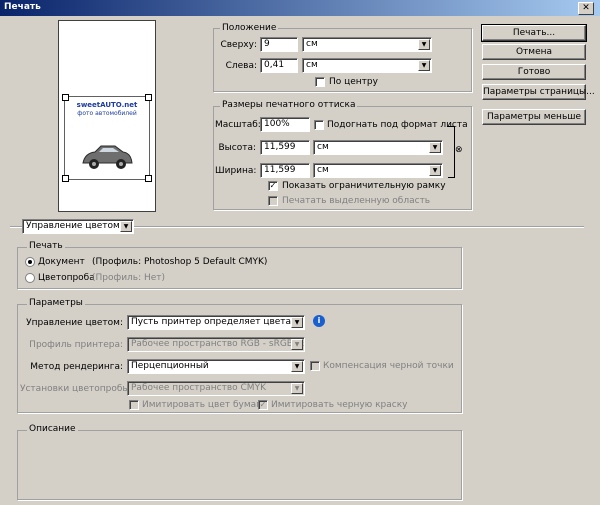 This screenshot has width=600, height=505. What do you see at coordinates (397, 125) in the screenshot?
I see `fit-media-label: Подогнать под формат листа` at bounding box center [397, 125].